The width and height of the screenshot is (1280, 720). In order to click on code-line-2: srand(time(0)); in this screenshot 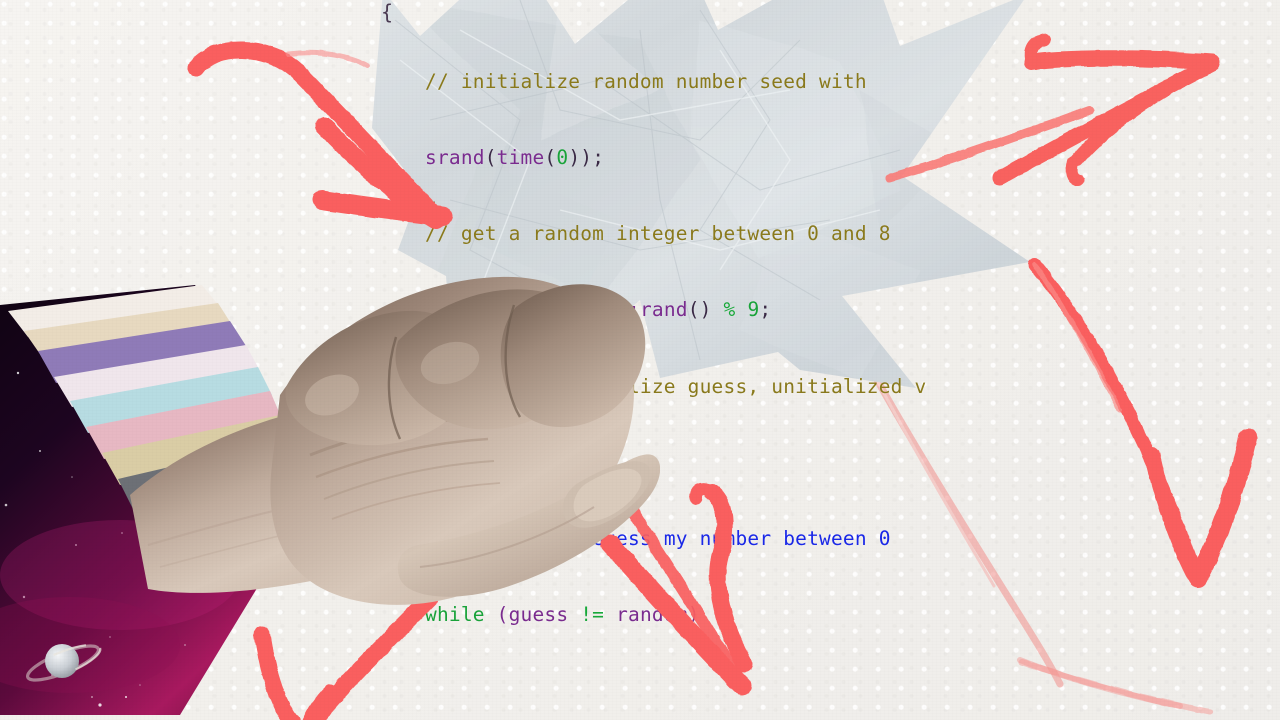, I will do `click(675, 157)`.